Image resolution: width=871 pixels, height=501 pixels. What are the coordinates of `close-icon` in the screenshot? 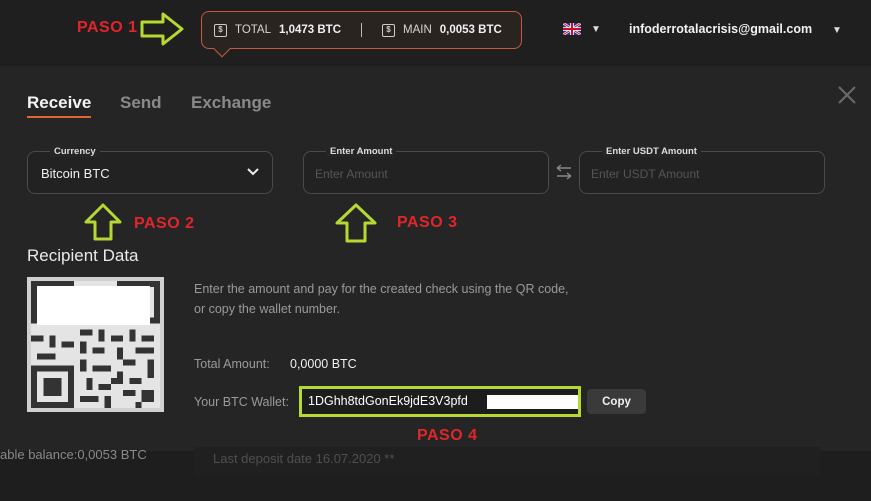 It's located at (847, 95).